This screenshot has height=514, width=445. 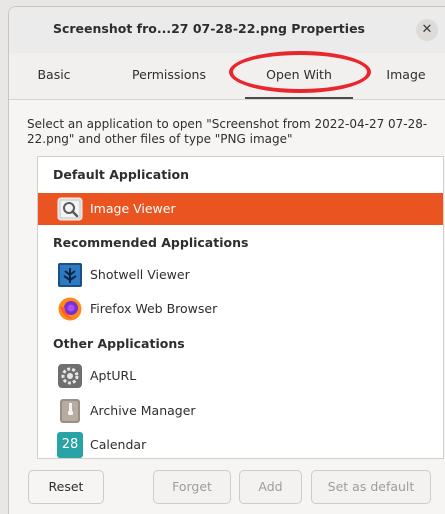 I want to click on close-icon: ✕, so click(x=427, y=29).